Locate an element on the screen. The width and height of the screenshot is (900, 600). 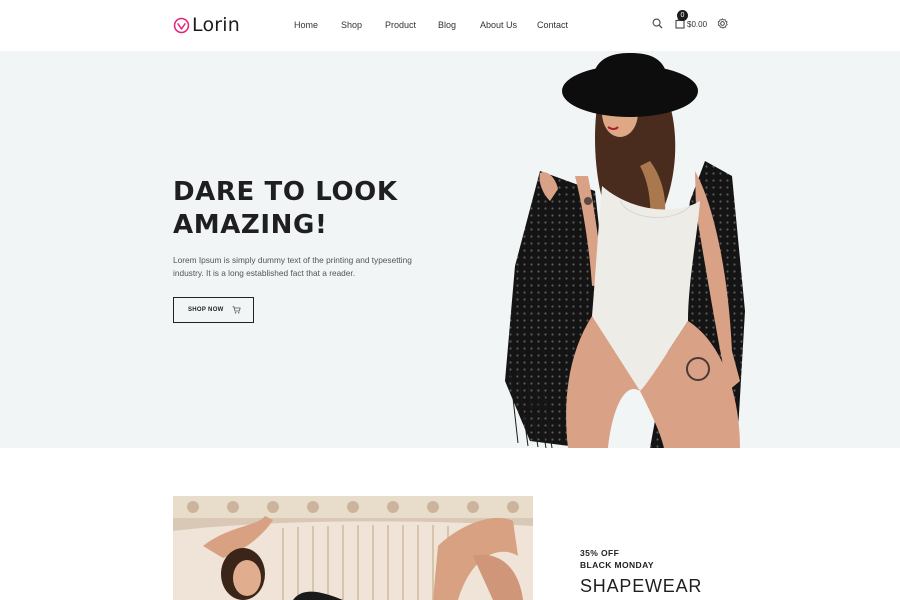
main-nav: Home Shop Product Blog About Us Contact is located at coordinates (450, 26).